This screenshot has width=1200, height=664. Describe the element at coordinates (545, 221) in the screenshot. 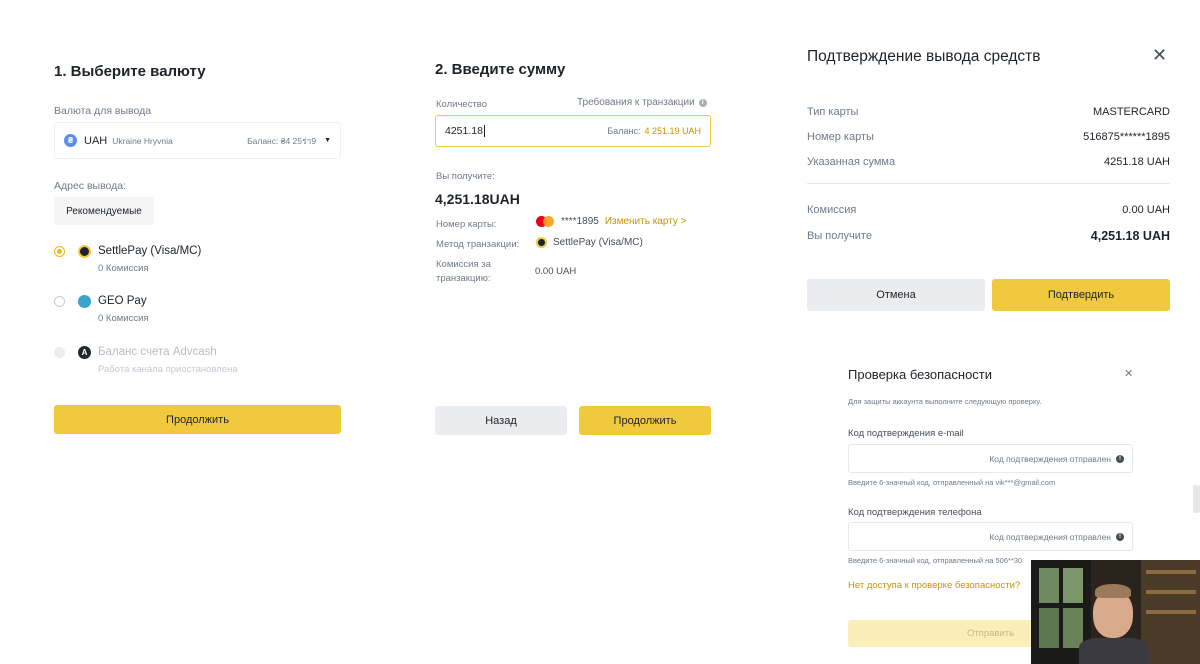

I see `mastercard-icon` at that location.